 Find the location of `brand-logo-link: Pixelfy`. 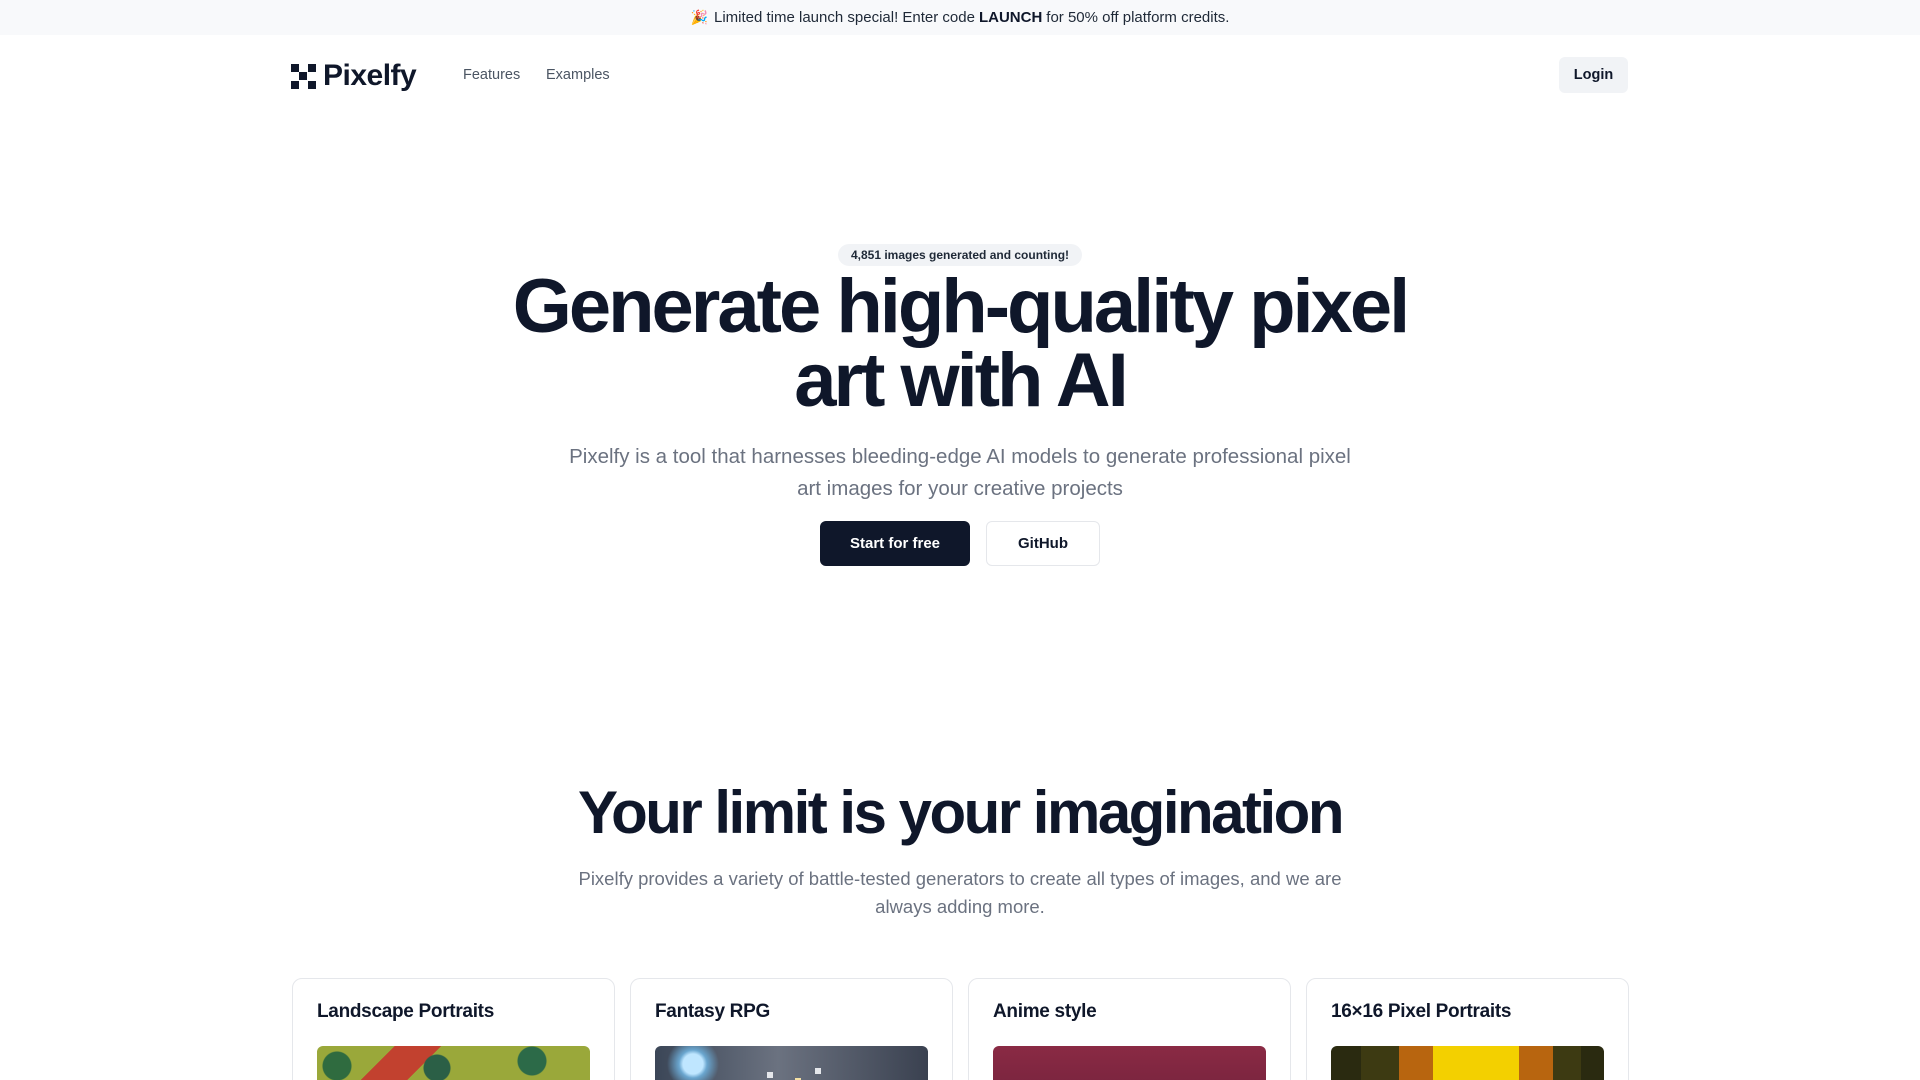

brand-logo-link: Pixelfy is located at coordinates (354, 76).